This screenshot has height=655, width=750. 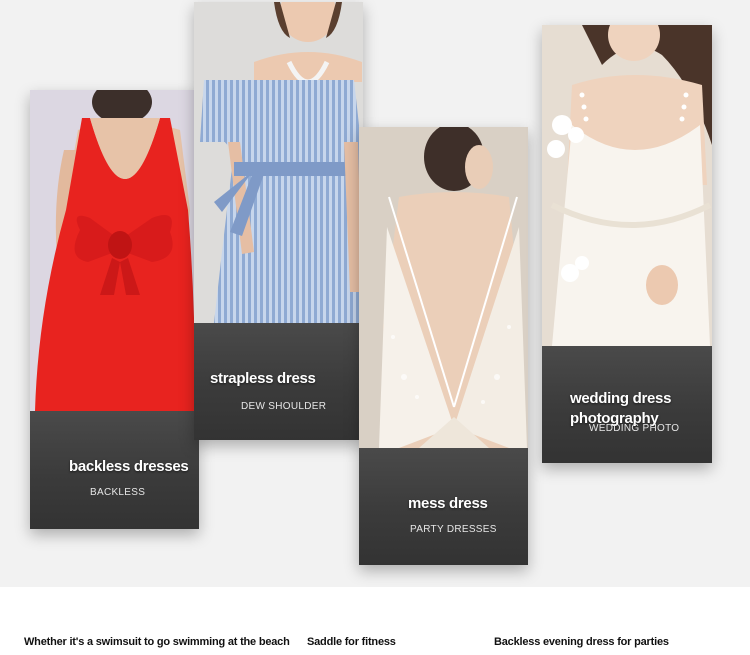 What do you see at coordinates (453, 529) in the screenshot?
I see `card-subtitle: PARTY DRESSES` at bounding box center [453, 529].